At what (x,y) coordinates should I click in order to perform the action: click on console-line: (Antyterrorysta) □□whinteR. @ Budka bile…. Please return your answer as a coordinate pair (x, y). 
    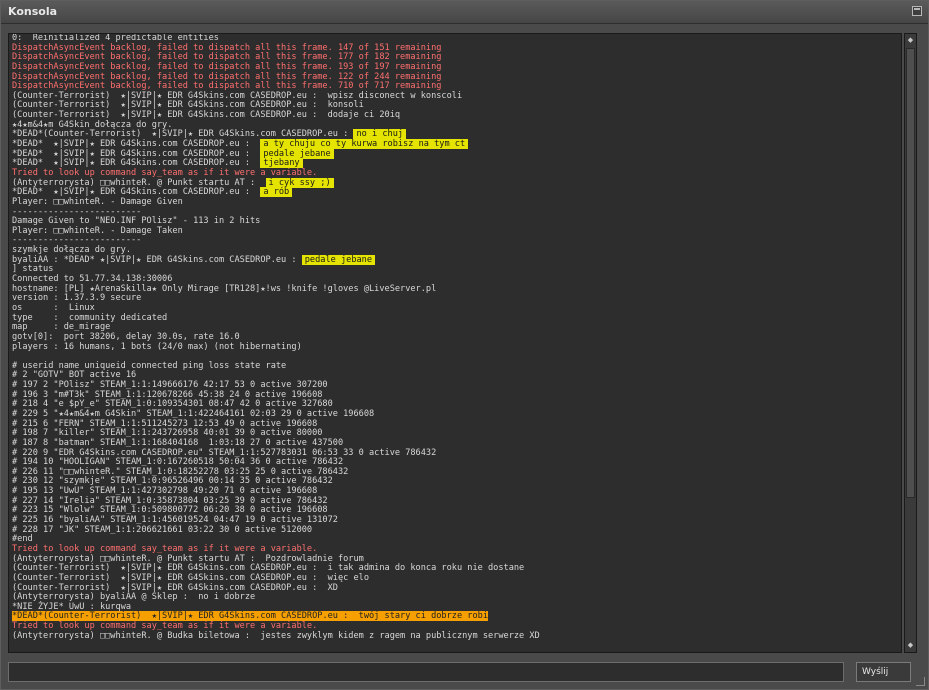
    Looking at the image, I should click on (455, 636).